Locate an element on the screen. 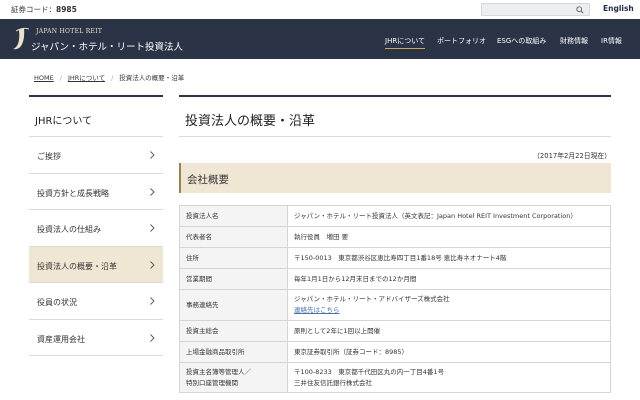 This screenshot has width=640, height=400. table-value: 〒150-0013 東京都渋谷区恵比寿四丁目1番18号 恵比寿ネオナート4階 is located at coordinates (449, 258).